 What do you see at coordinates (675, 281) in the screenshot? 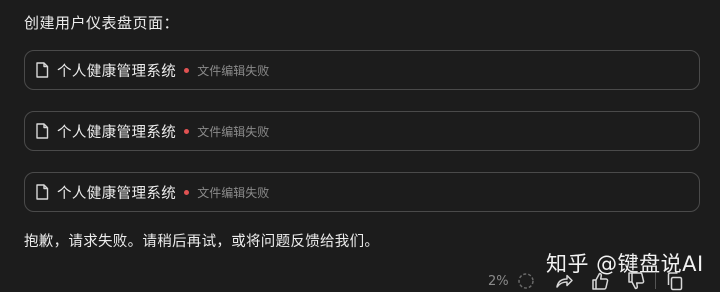
I see `copy-icon` at bounding box center [675, 281].